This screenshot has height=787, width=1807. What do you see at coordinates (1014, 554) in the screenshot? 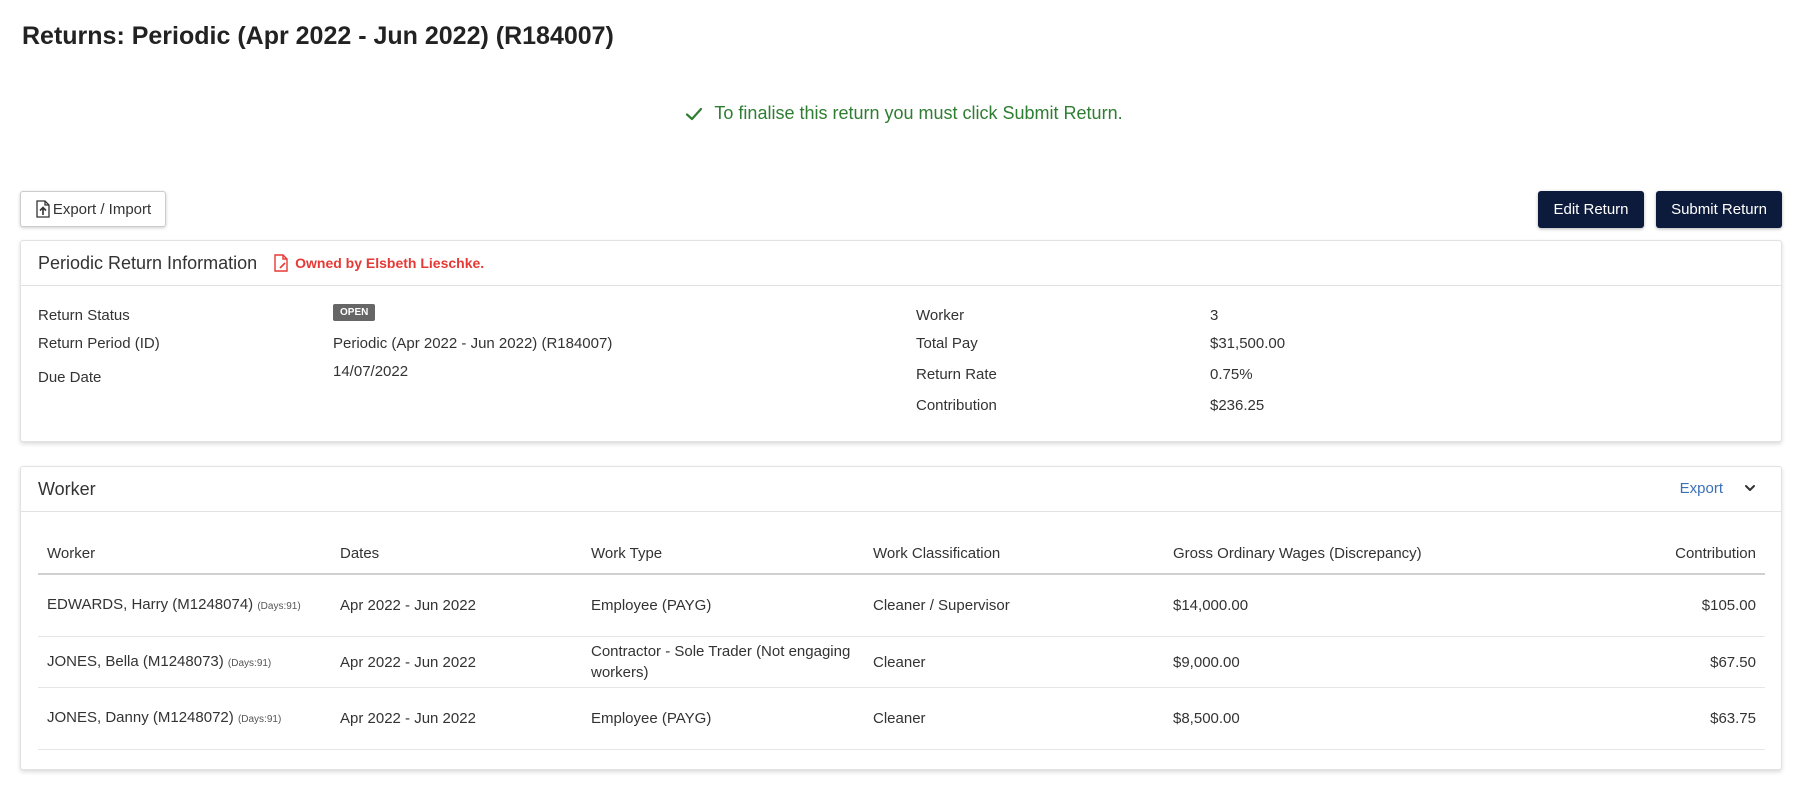
I see `column-header-classification: Work Classification` at bounding box center [1014, 554].